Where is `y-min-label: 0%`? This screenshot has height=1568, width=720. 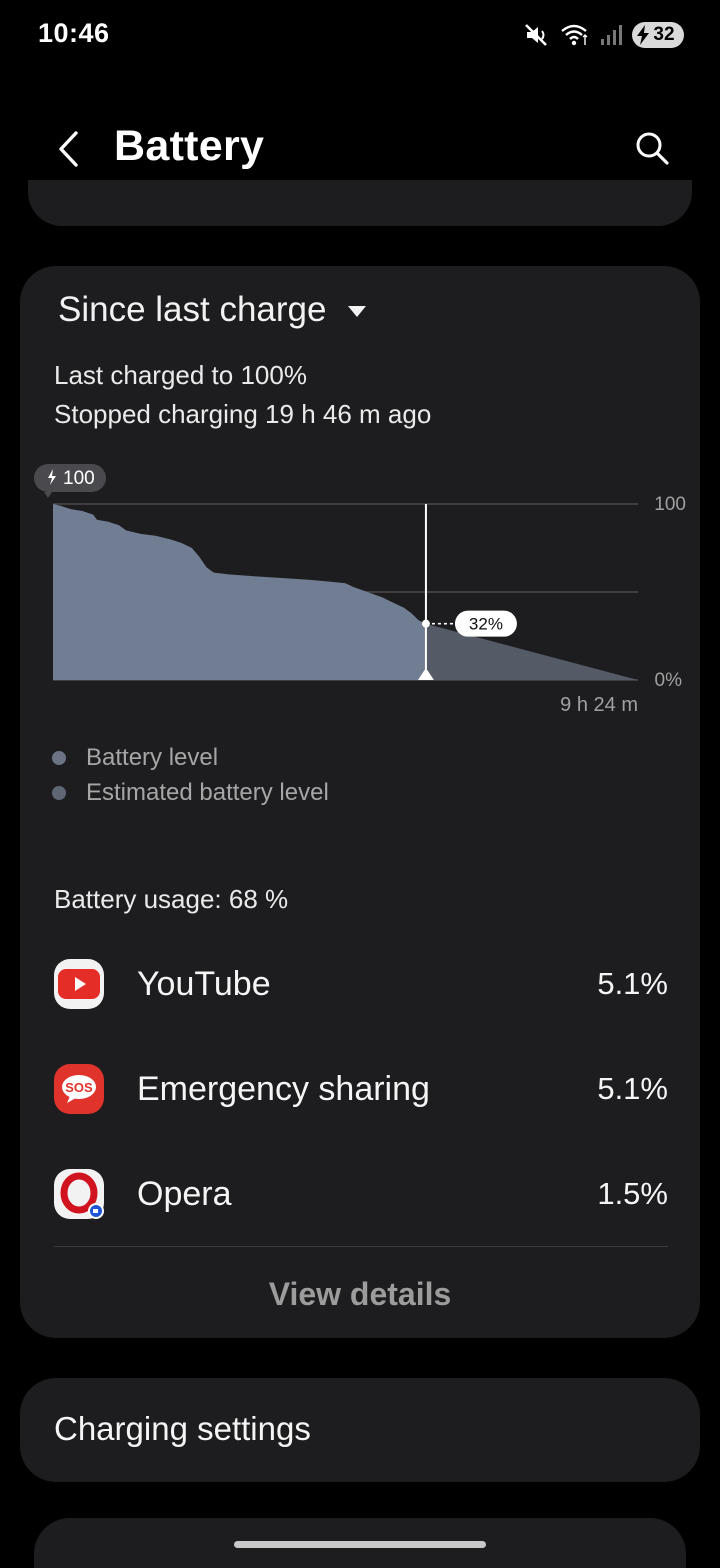 y-min-label: 0% is located at coordinates (669, 680).